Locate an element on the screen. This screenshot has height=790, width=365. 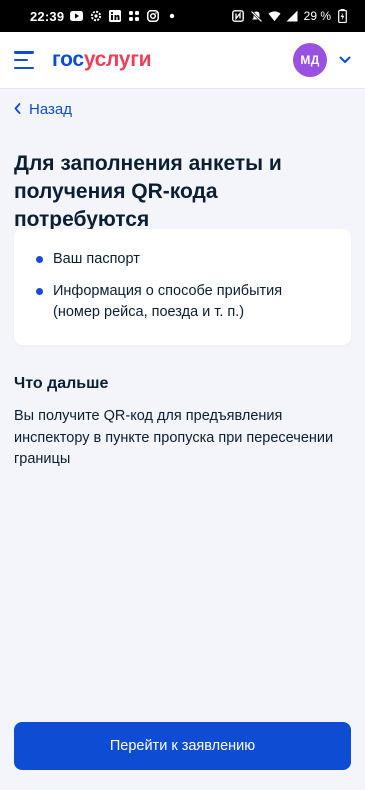
instagram-icon is located at coordinates (152, 16).